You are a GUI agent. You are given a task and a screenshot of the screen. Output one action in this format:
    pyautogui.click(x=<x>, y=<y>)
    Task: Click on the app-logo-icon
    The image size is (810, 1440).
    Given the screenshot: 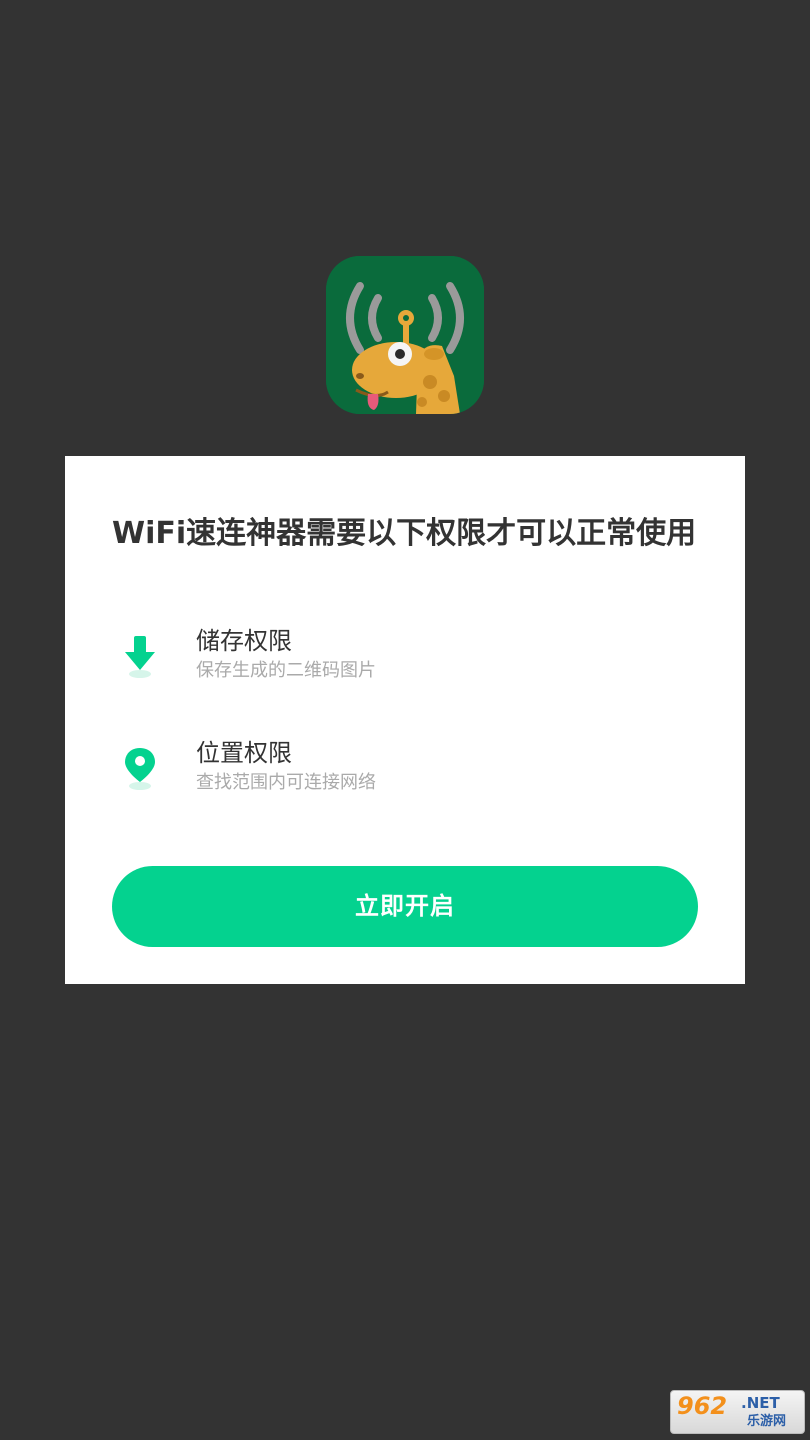 What is the action you would take?
    pyautogui.click(x=405, y=335)
    